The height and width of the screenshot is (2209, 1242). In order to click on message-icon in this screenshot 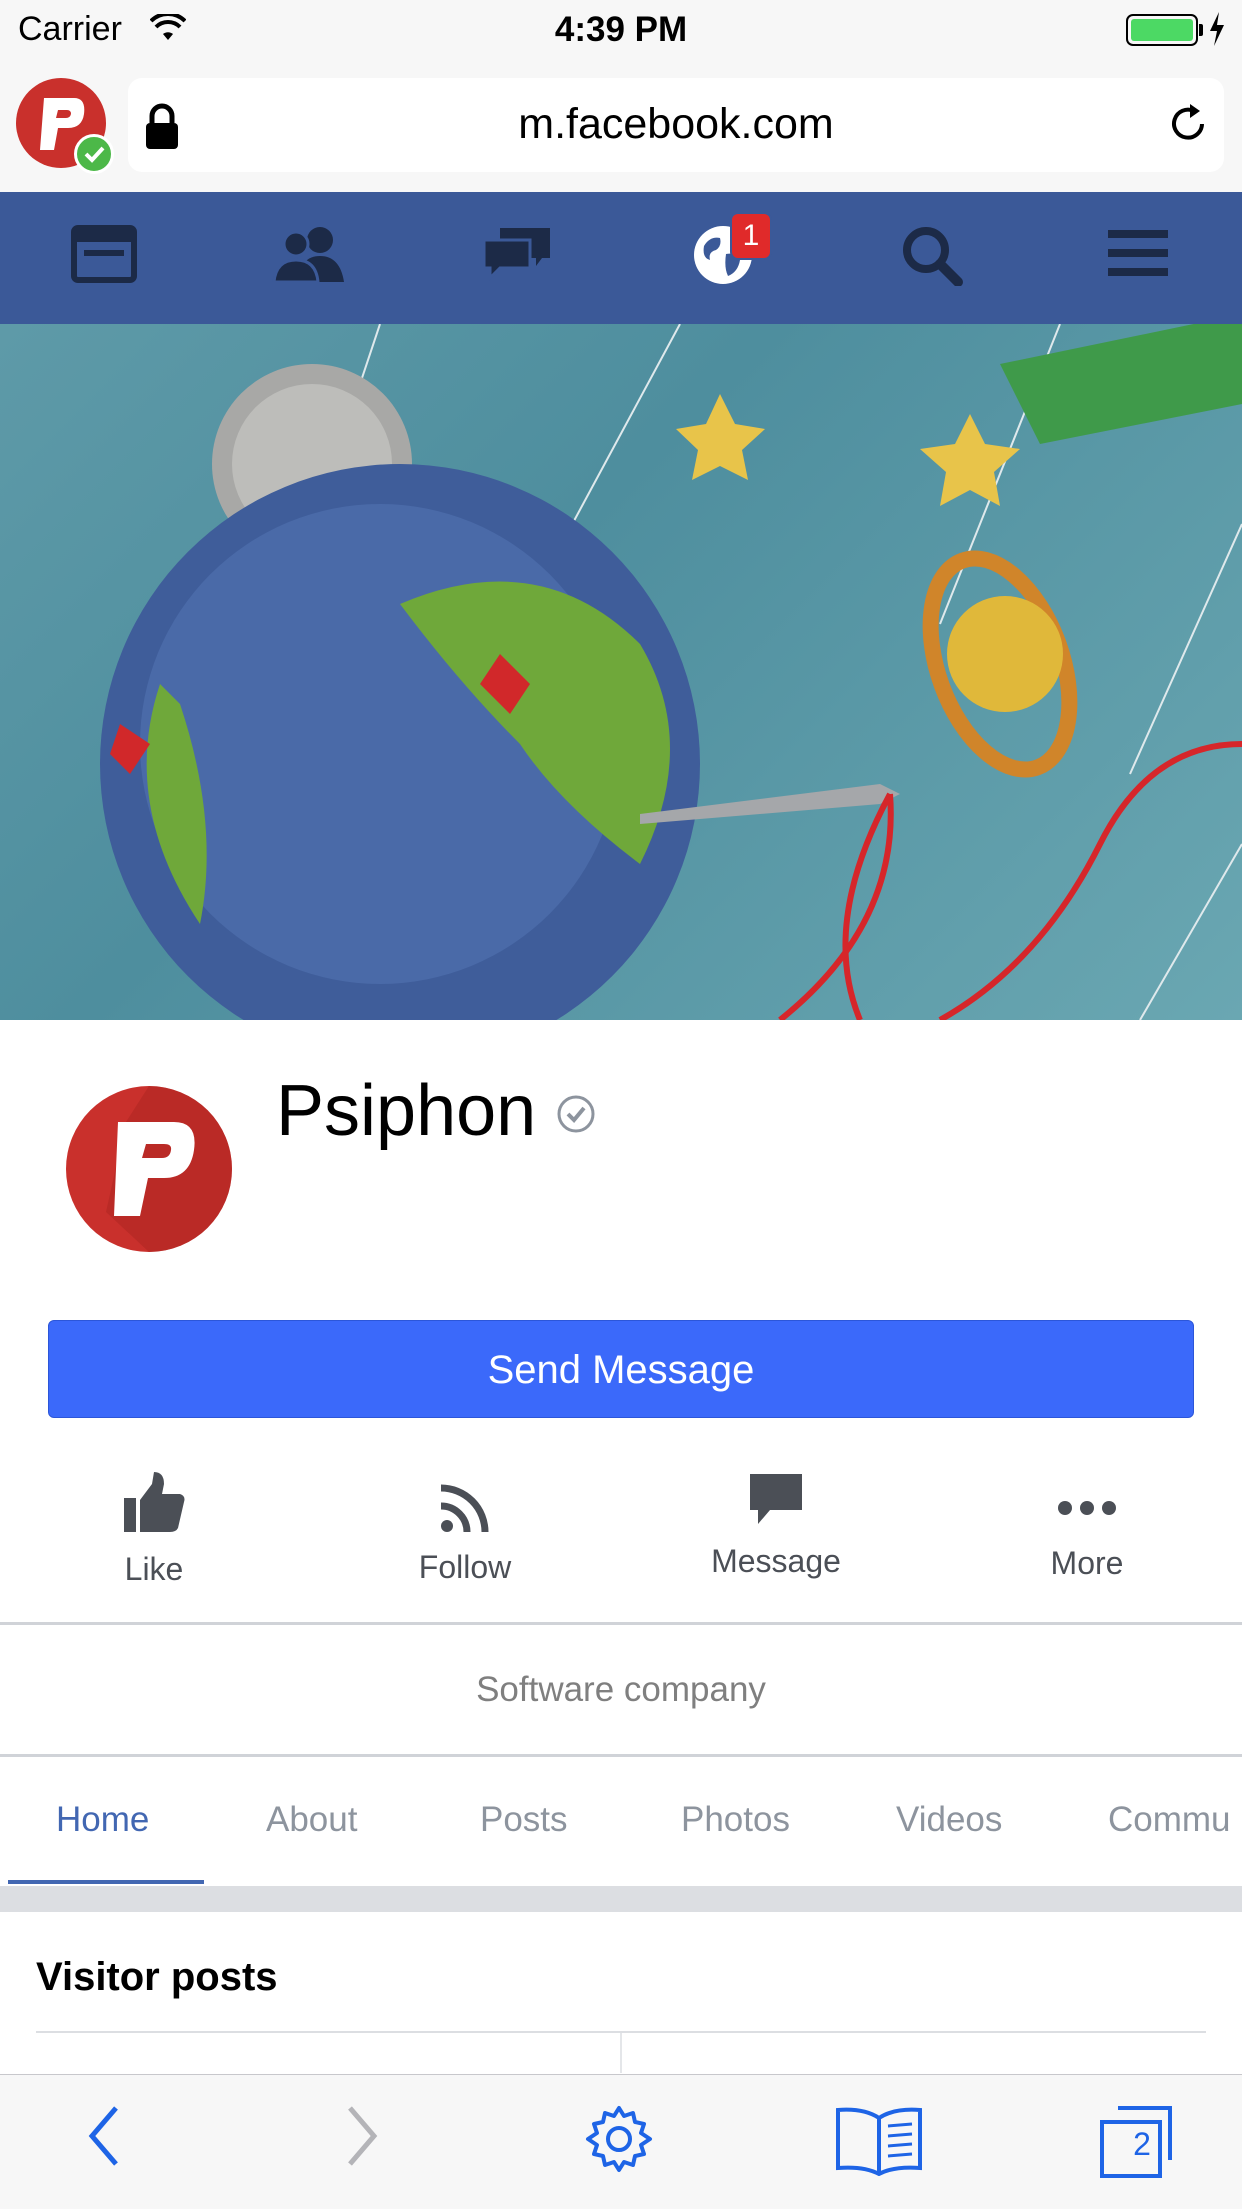, I will do `click(776, 1499)`.